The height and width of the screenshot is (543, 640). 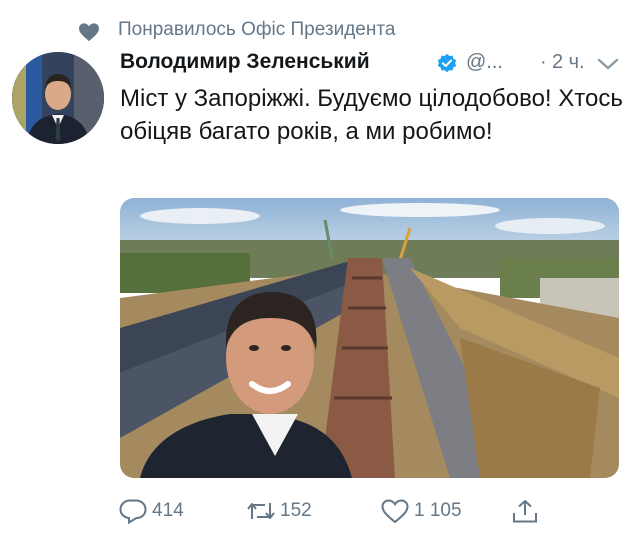 What do you see at coordinates (245, 62) in the screenshot?
I see `author-name: Володимир Зеленський` at bounding box center [245, 62].